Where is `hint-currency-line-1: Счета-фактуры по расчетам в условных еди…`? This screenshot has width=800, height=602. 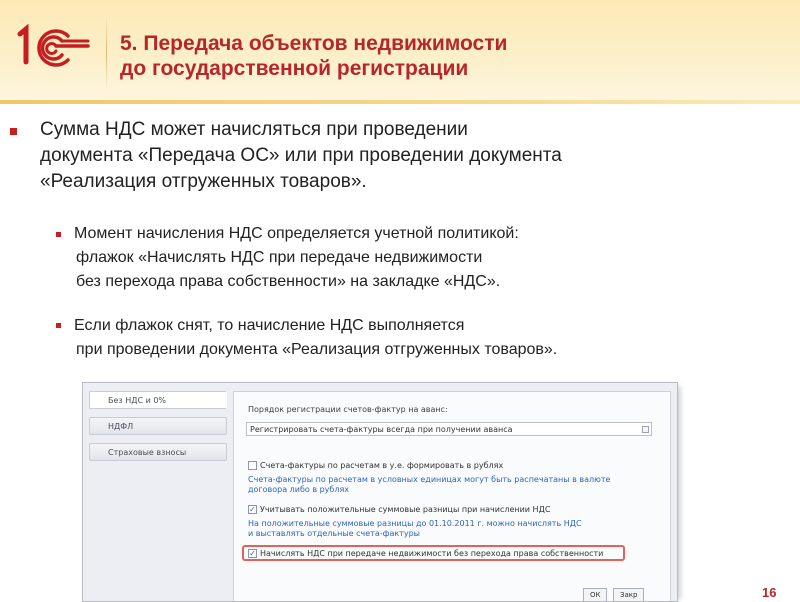 hint-currency-line-1: Счета-фактуры по расчетам в условных еди… is located at coordinates (429, 479).